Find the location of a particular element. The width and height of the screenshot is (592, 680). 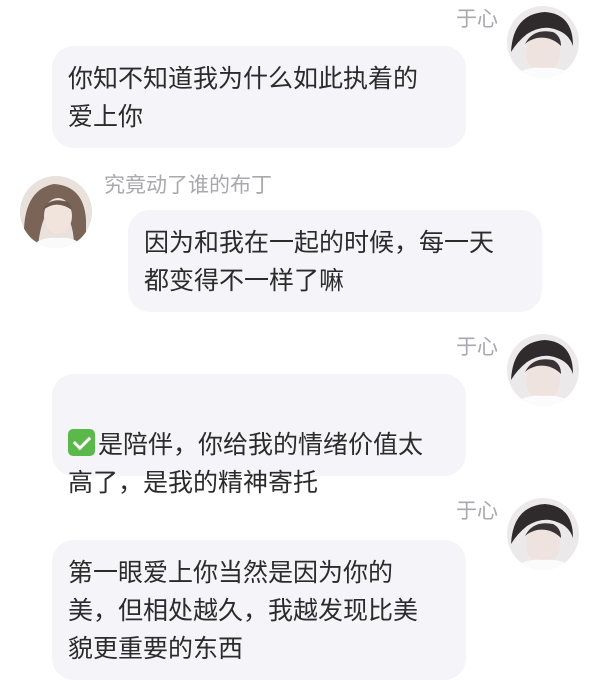

message-bubble: 是陪伴，你给我的情绪价值太 高了，是我的精神寄托 is located at coordinates (259, 435).